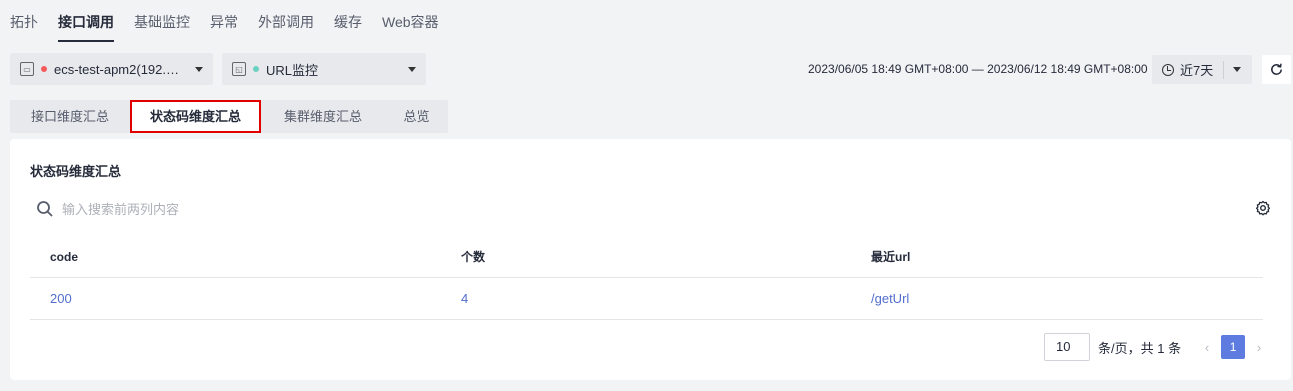 The height and width of the screenshot is (391, 1293). Describe the element at coordinates (162, 21) in the screenshot. I see `tab-basic-monitoring: 基础监控` at that location.